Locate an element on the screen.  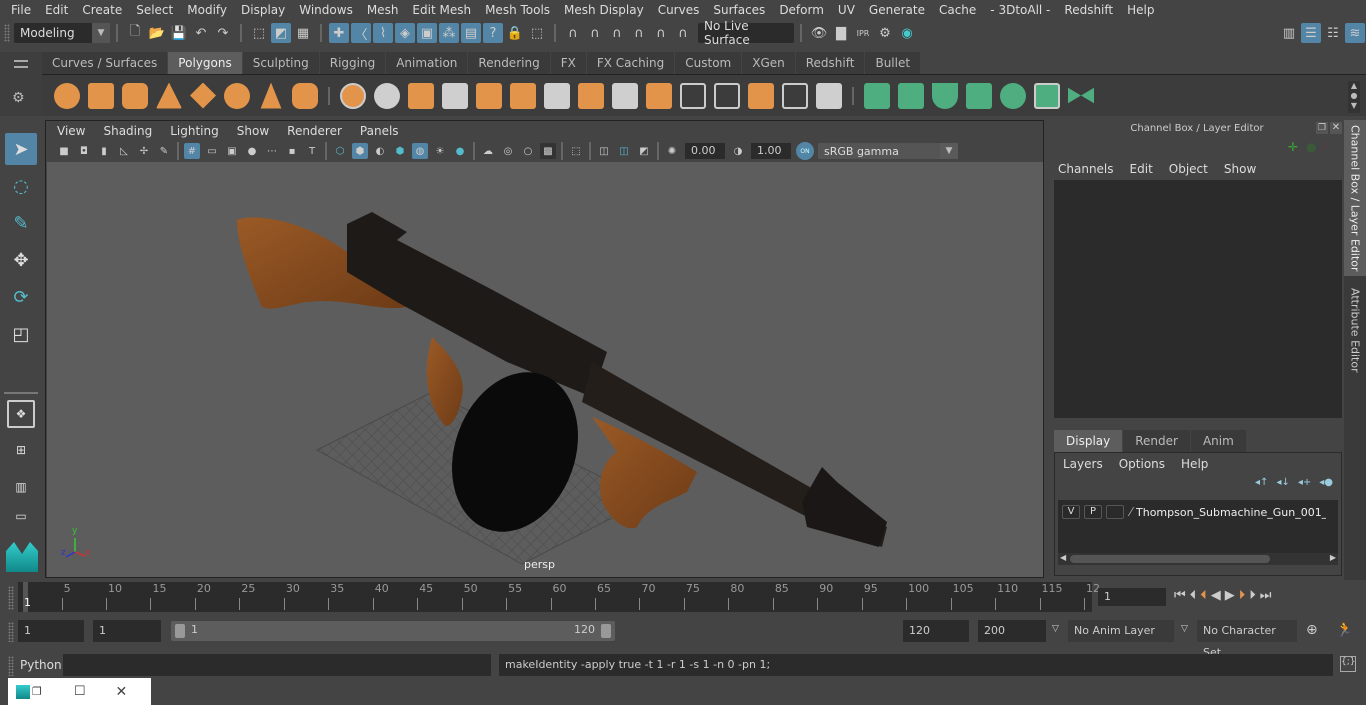
magnet-view-icon: ∩ is located at coordinates (683, 33).